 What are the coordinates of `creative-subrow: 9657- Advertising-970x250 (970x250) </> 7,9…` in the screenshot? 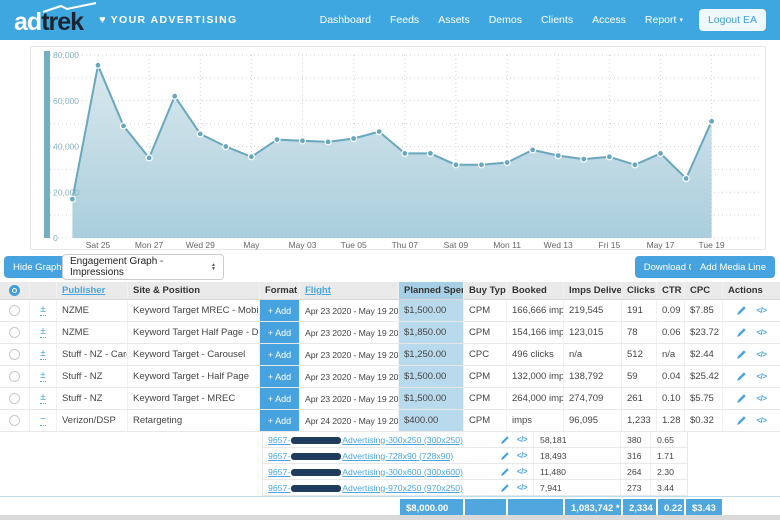 It's located at (475, 488).